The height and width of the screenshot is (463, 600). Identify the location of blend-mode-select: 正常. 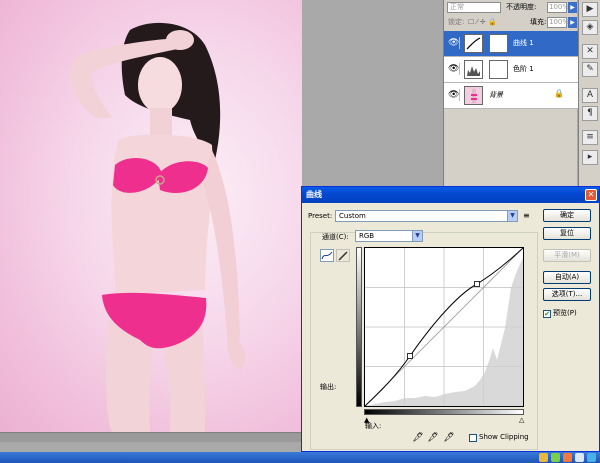
(474, 7).